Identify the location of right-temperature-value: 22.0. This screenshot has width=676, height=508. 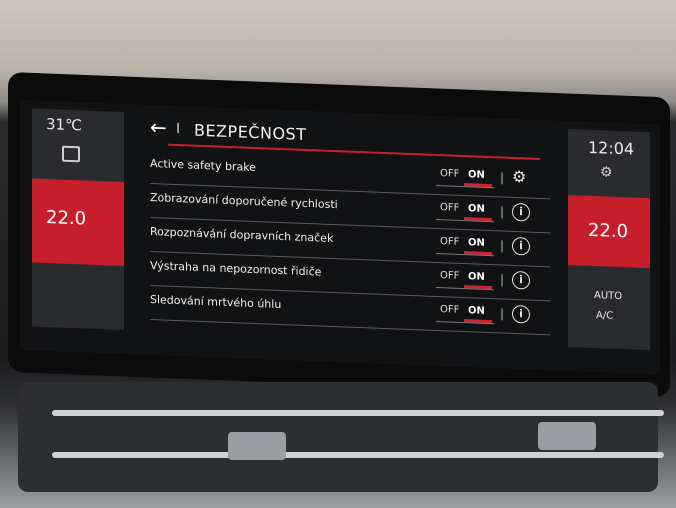
(608, 231).